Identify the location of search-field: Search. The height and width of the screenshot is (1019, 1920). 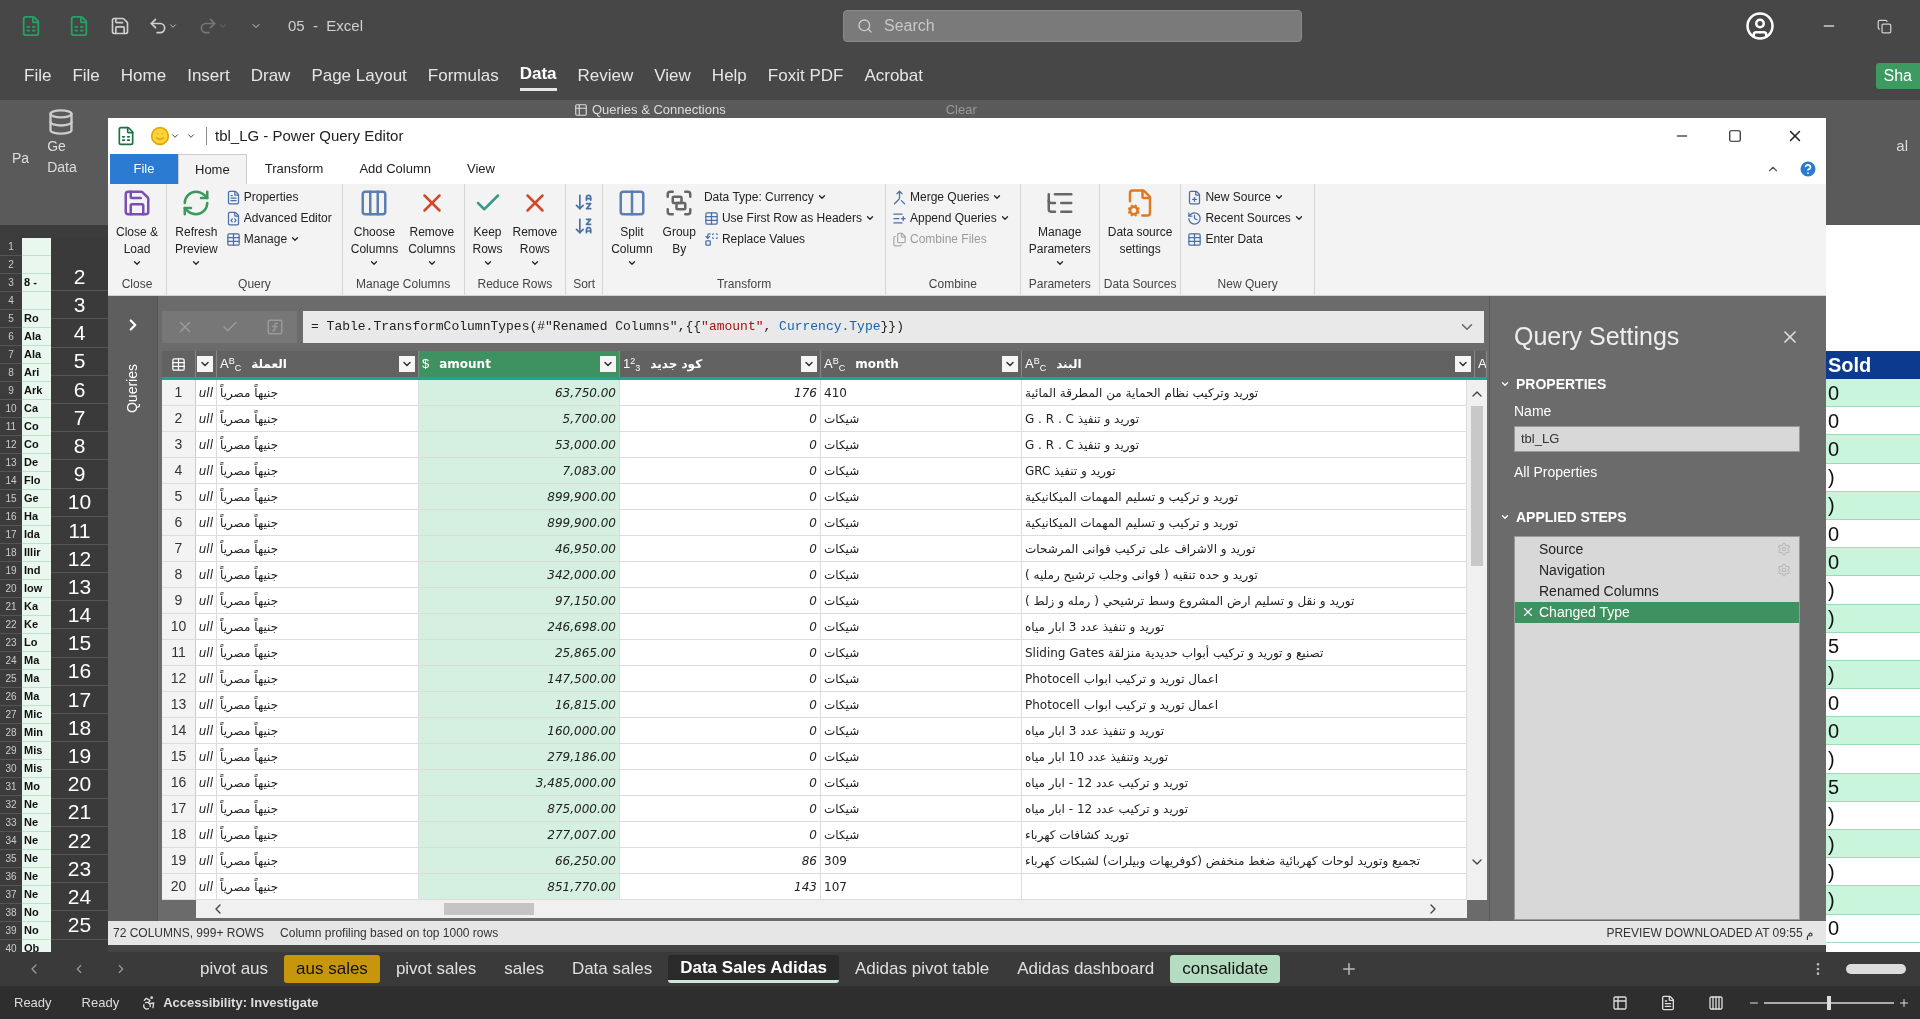
(1073, 26).